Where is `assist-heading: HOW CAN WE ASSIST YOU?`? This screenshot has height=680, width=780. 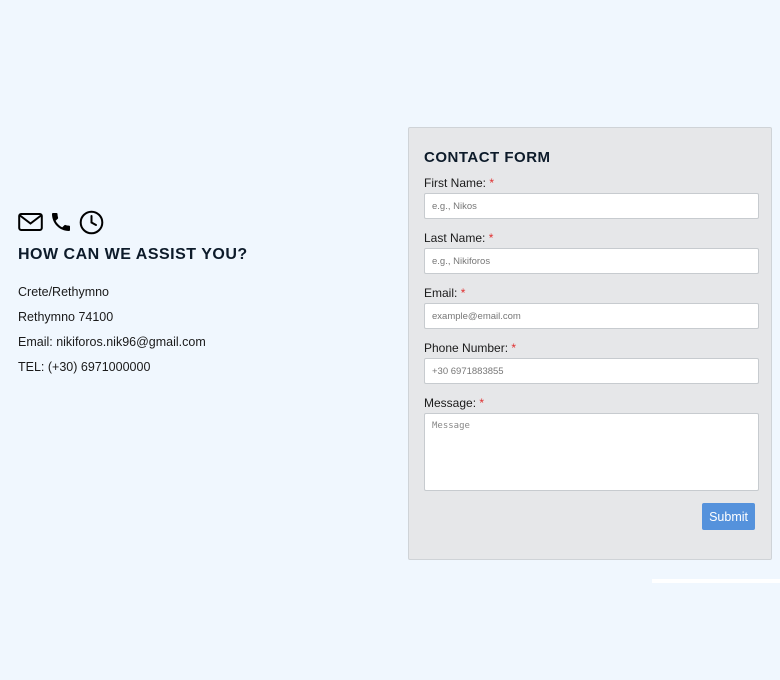
assist-heading: HOW CAN WE ASSIST YOU? is located at coordinates (133, 254).